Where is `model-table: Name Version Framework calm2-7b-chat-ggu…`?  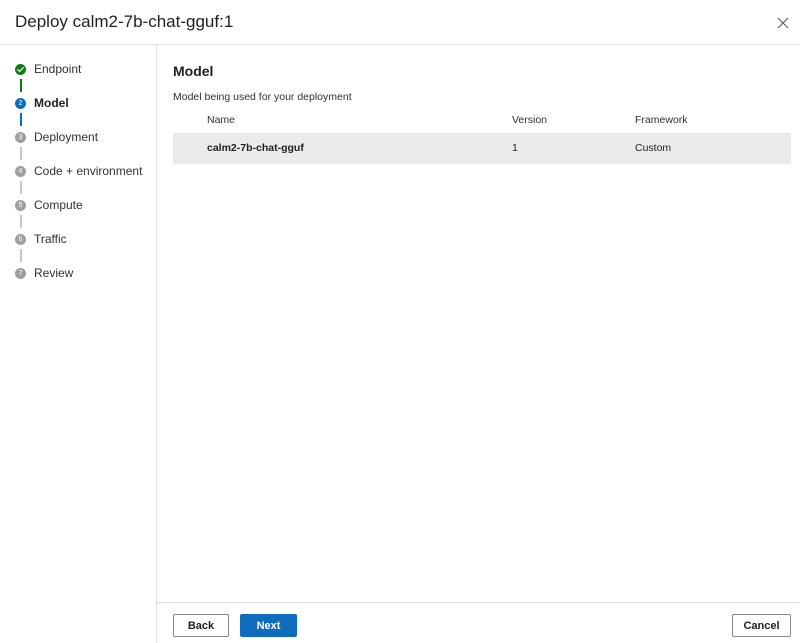 model-table: Name Version Framework calm2-7b-chat-ggu… is located at coordinates (482, 136).